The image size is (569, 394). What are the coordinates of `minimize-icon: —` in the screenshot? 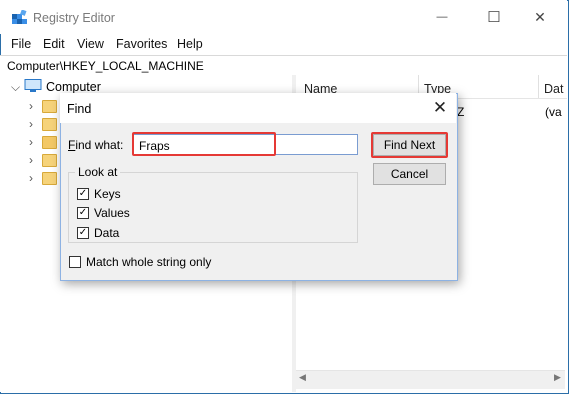 It's located at (442, 17).